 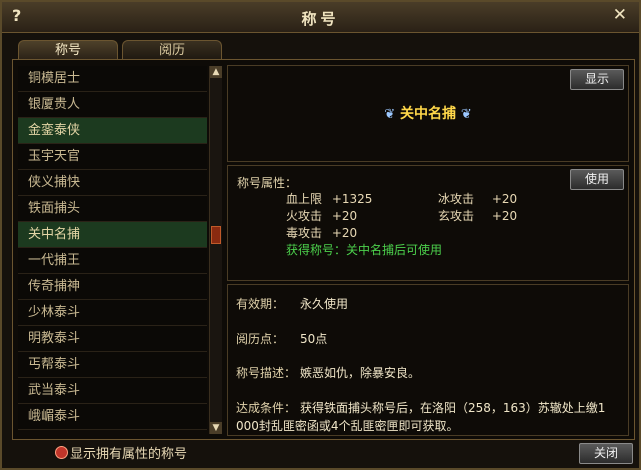 I want to click on condition-label: 达成条件：, so click(x=266, y=408).